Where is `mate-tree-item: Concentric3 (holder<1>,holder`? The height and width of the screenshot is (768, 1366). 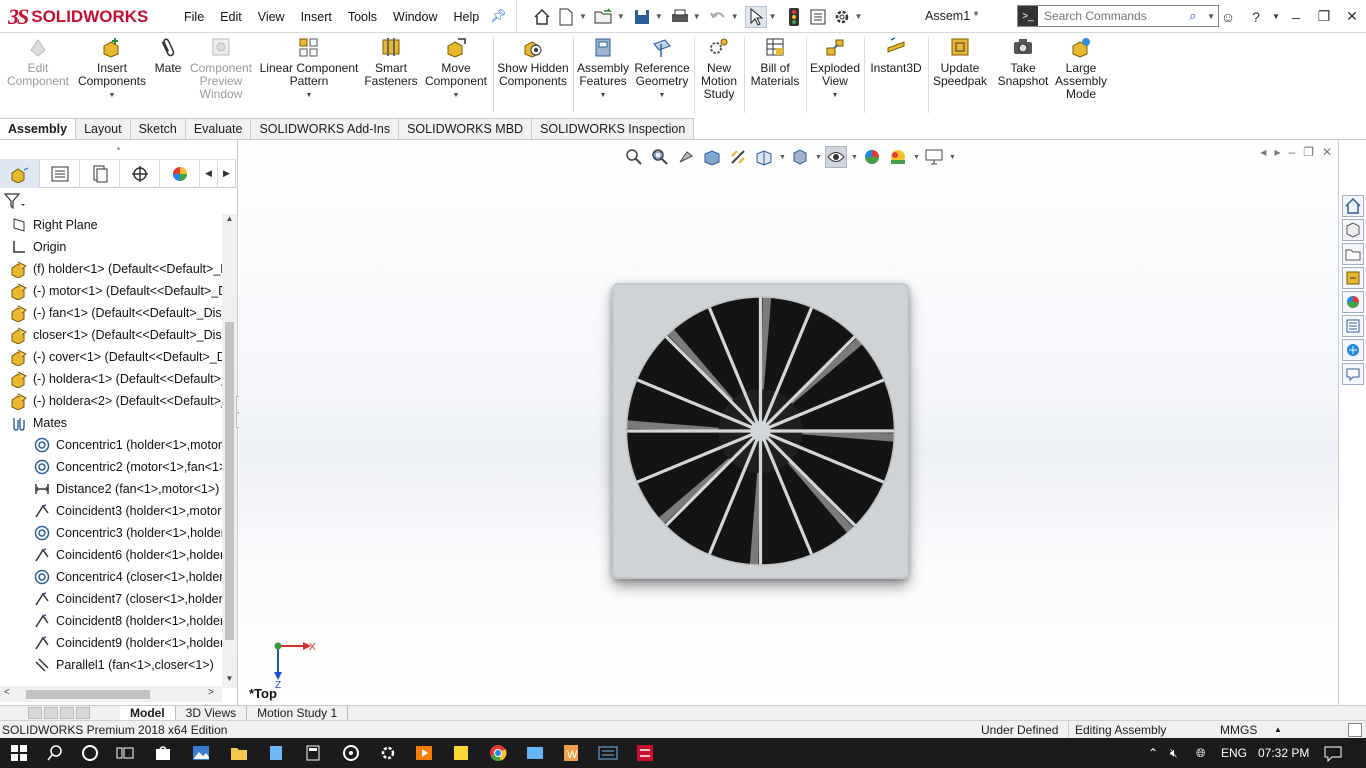
mate-tree-item: Concentric3 (holder<1>,holder is located at coordinates (111, 533).